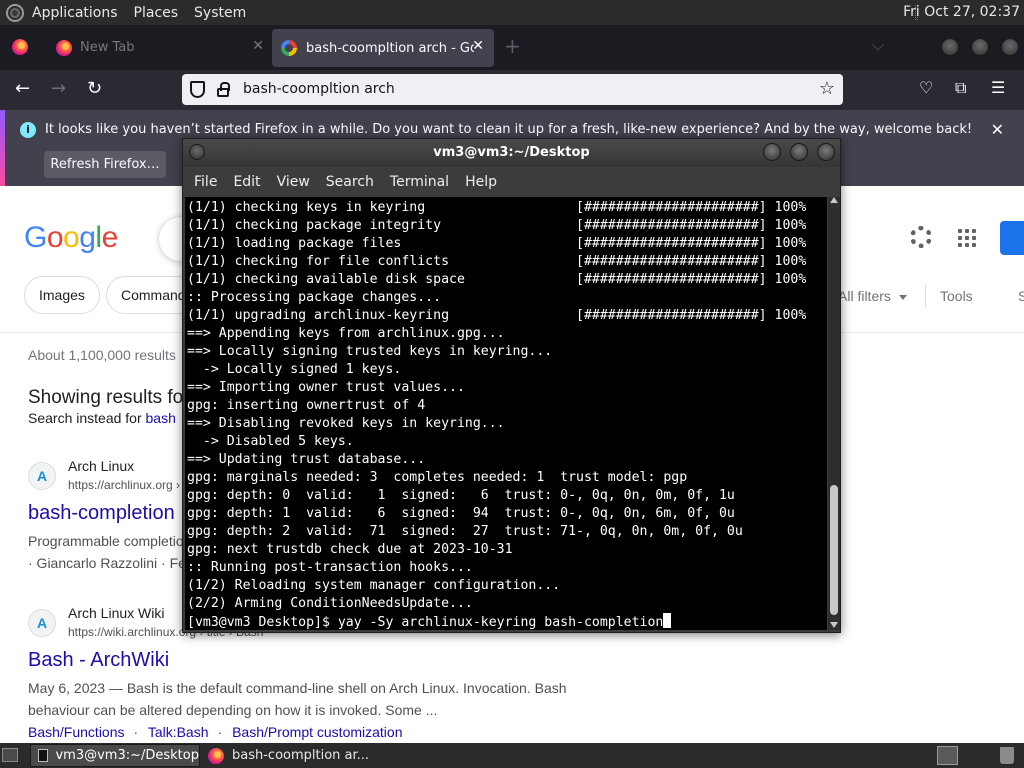 This screenshot has width=1024, height=768. I want to click on showing-results-heading: Showing results for, so click(109, 397).